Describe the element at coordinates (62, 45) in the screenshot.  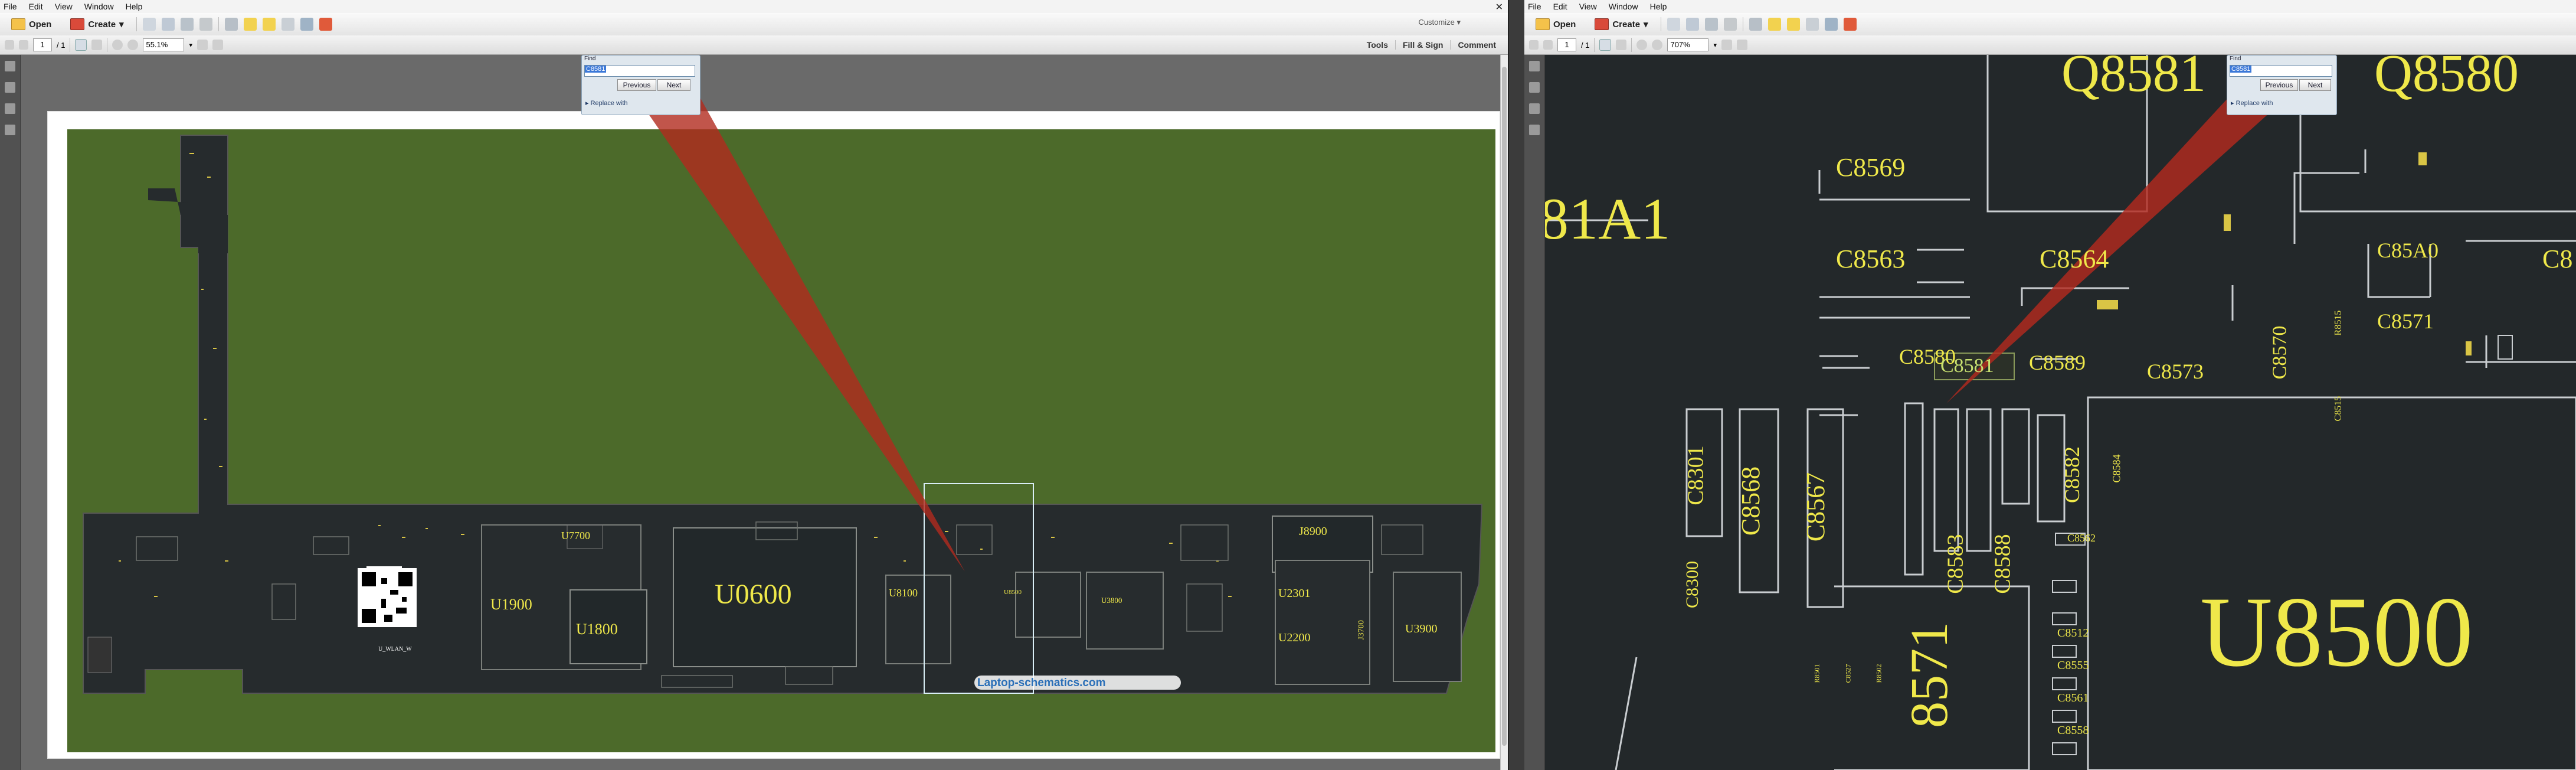
I see `page-total: / 1` at that location.